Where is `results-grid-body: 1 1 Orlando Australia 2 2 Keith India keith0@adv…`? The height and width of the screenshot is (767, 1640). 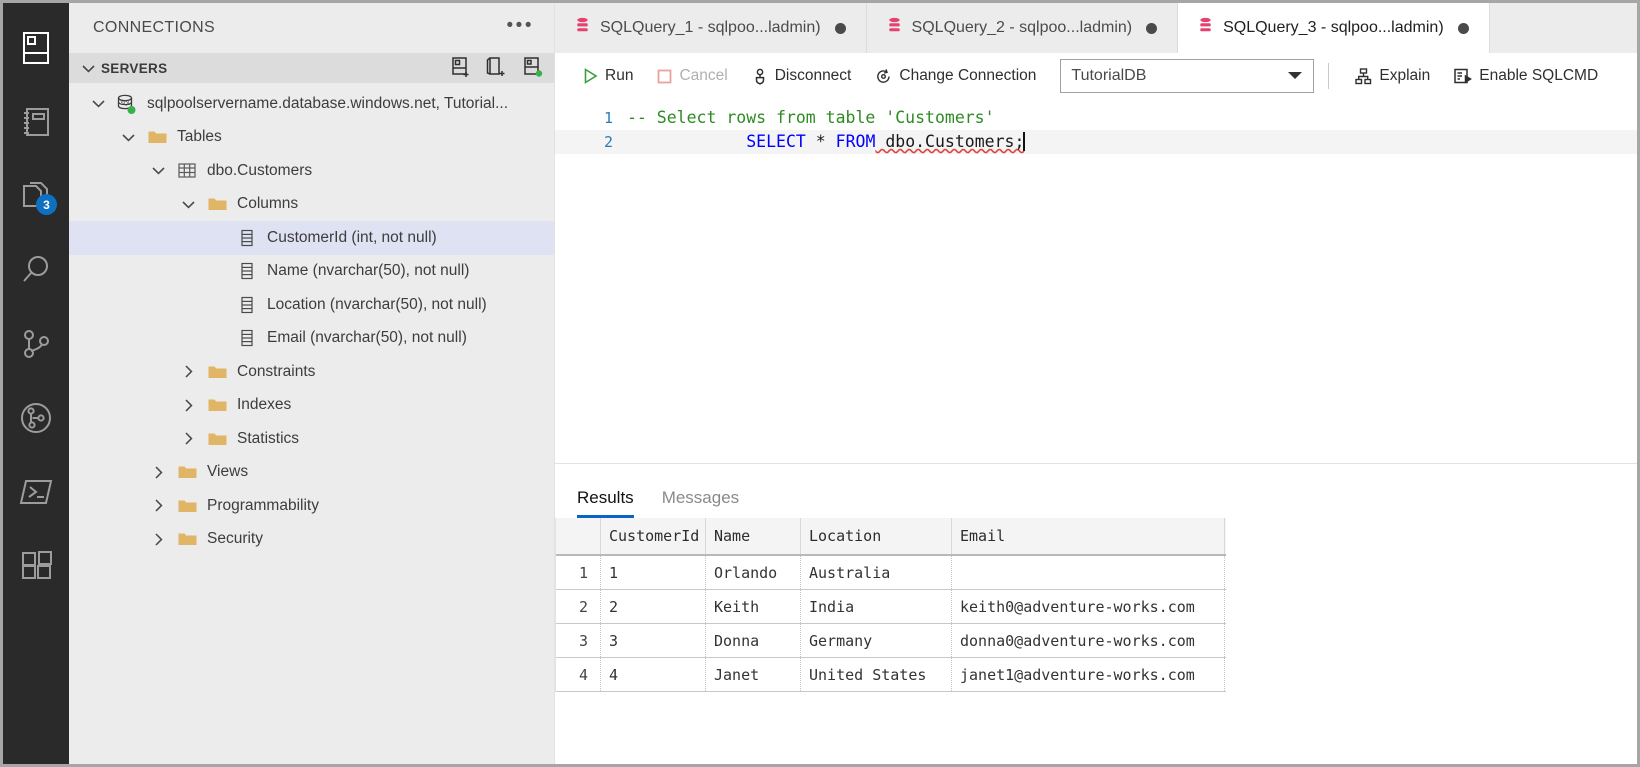 results-grid-body: 1 1 Orlando Australia 2 2 Keith India keith0@adv… is located at coordinates (891, 624).